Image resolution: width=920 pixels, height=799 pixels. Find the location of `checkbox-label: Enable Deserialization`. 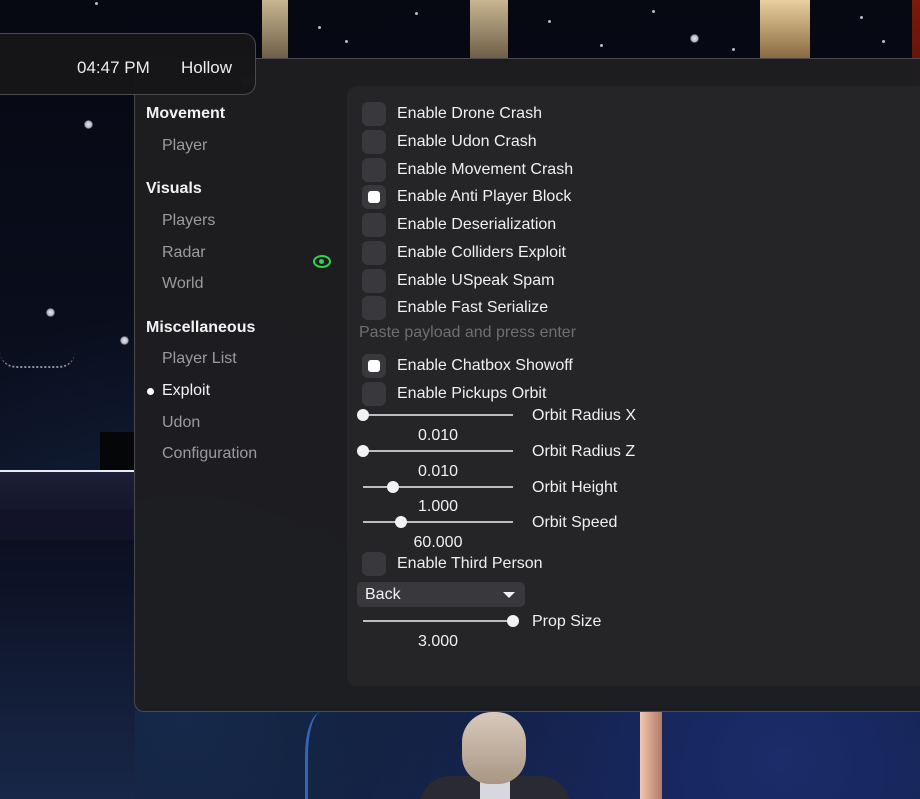

checkbox-label: Enable Deserialization is located at coordinates (477, 224).